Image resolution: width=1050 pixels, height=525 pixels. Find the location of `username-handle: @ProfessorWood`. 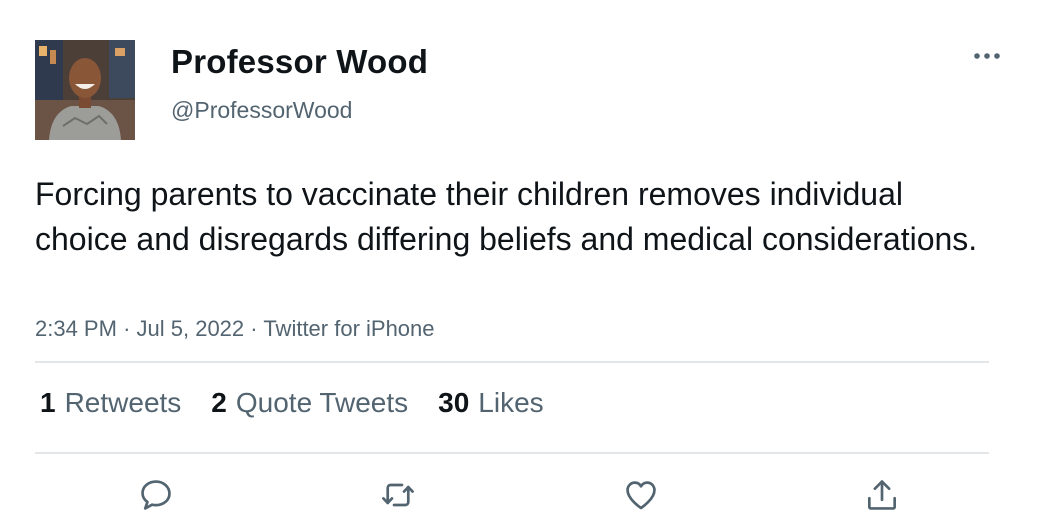

username-handle: @ProfessorWood is located at coordinates (261, 110).